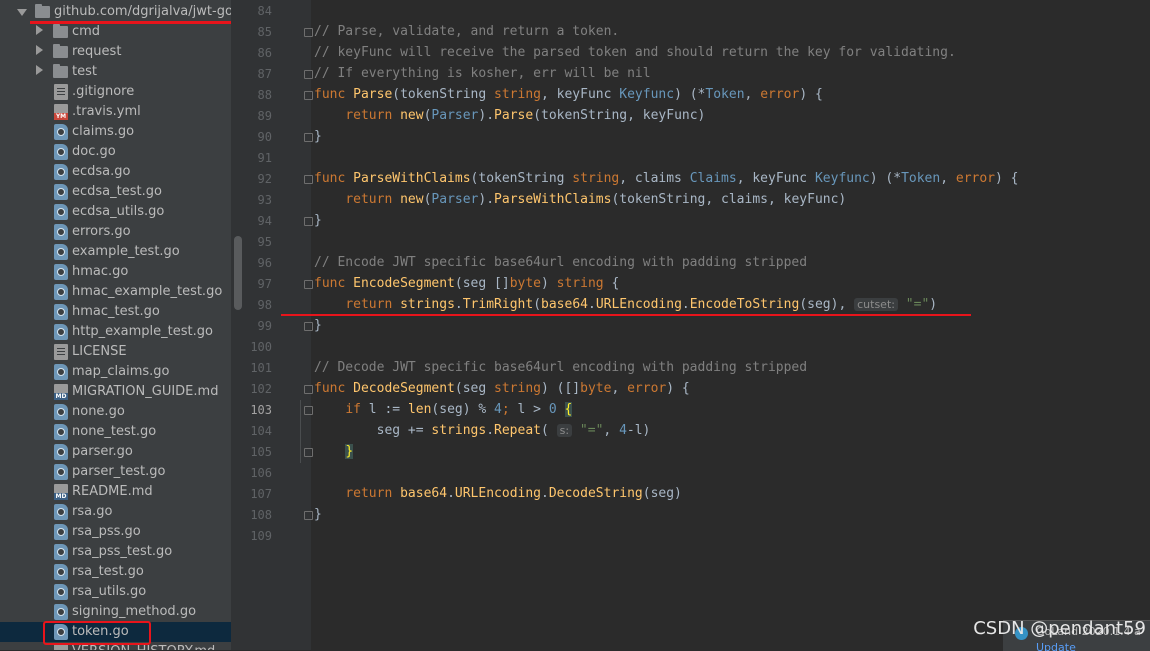 The width and height of the screenshot is (1150, 651). I want to click on code-token: (seg [], so click(482, 283).